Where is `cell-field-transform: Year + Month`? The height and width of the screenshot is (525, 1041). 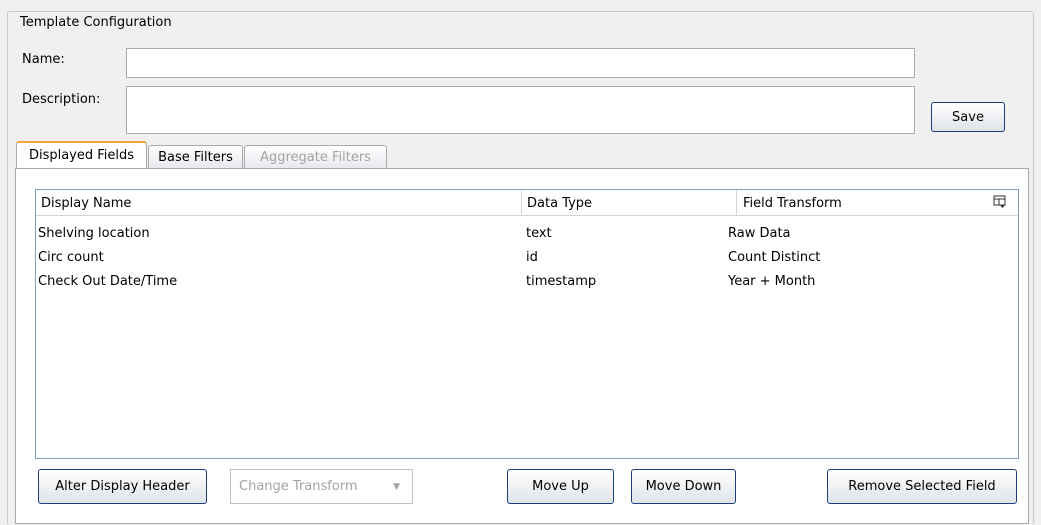
cell-field-transform: Year + Month is located at coordinates (772, 281).